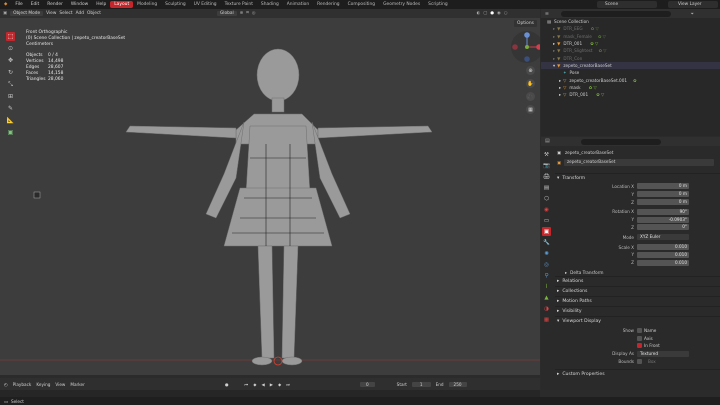  I want to click on object-tab-icon: ▣, so click(546, 231).